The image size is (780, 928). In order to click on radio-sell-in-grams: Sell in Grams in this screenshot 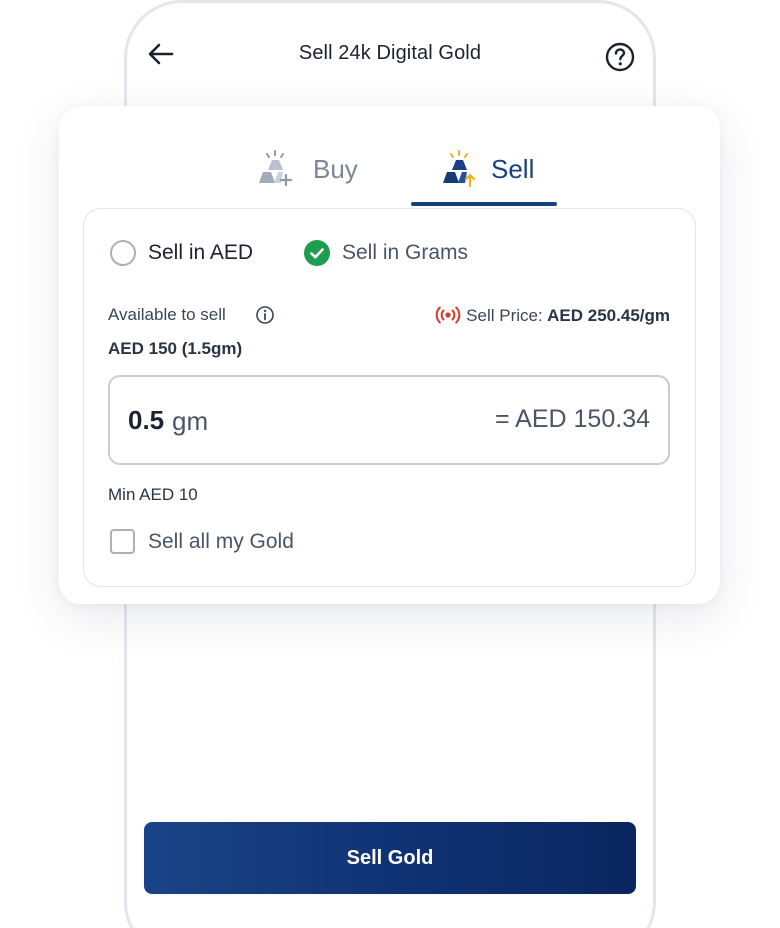, I will do `click(404, 253)`.